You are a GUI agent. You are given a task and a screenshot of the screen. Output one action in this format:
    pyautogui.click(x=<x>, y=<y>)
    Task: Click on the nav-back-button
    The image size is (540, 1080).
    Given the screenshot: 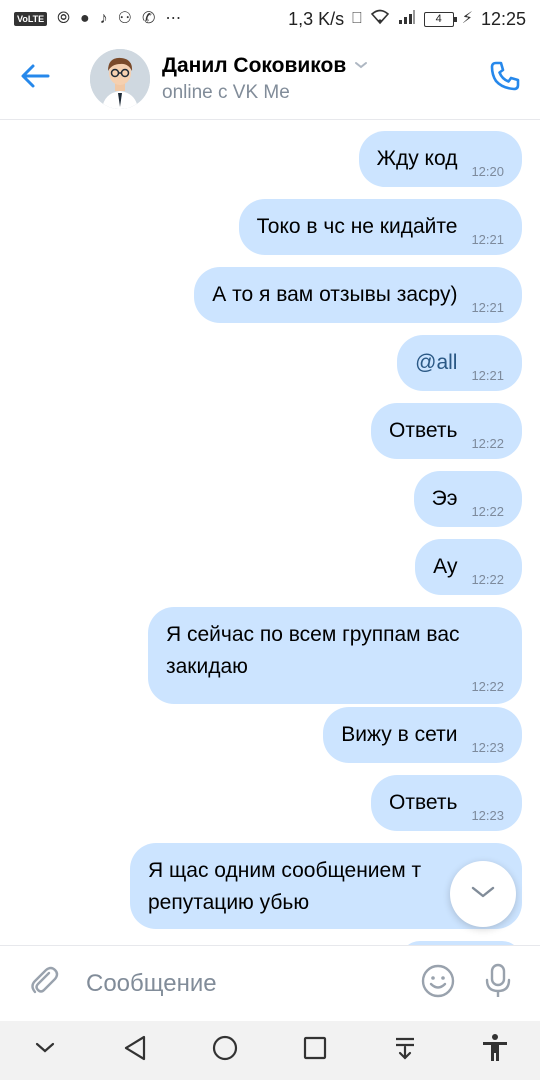 What is the action you would take?
    pyautogui.click(x=135, y=1050)
    